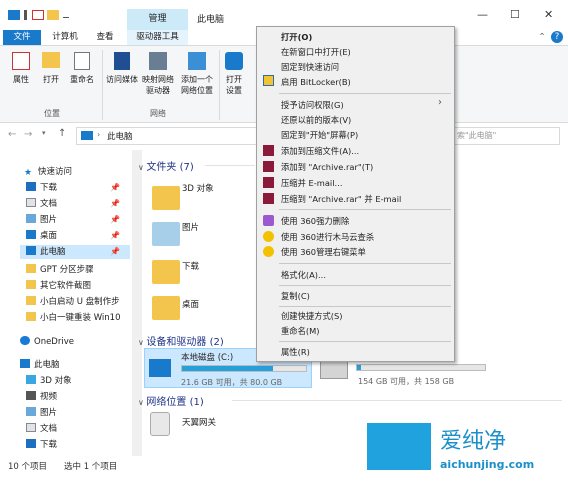  What do you see at coordinates (22, 37) in the screenshot?
I see `tab-file: 文件` at bounding box center [22, 37].